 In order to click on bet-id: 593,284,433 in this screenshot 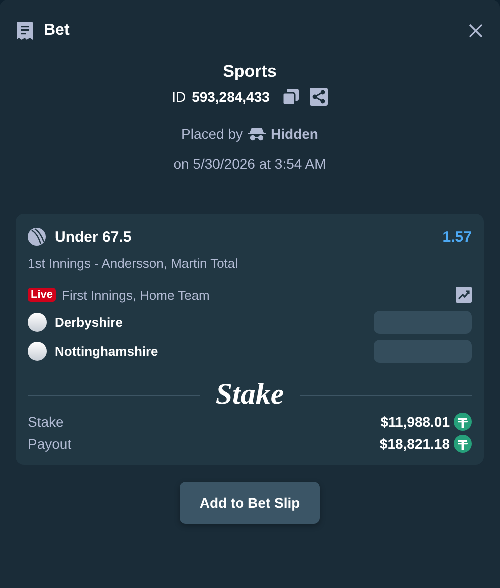, I will do `click(231, 97)`.